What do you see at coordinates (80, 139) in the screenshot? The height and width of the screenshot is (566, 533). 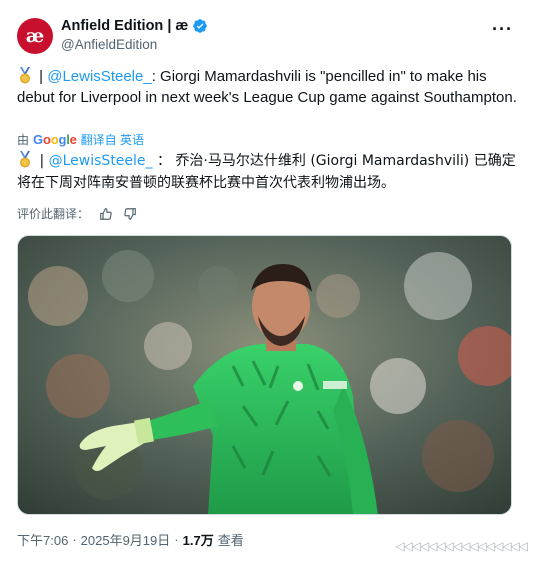 I see `translation-attribution: 由 Google 翻译自 英语` at bounding box center [80, 139].